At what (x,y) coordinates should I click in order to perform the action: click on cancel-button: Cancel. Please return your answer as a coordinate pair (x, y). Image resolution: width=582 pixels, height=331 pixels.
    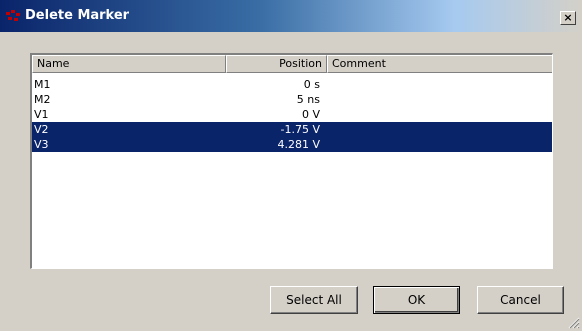
    Looking at the image, I should click on (520, 300).